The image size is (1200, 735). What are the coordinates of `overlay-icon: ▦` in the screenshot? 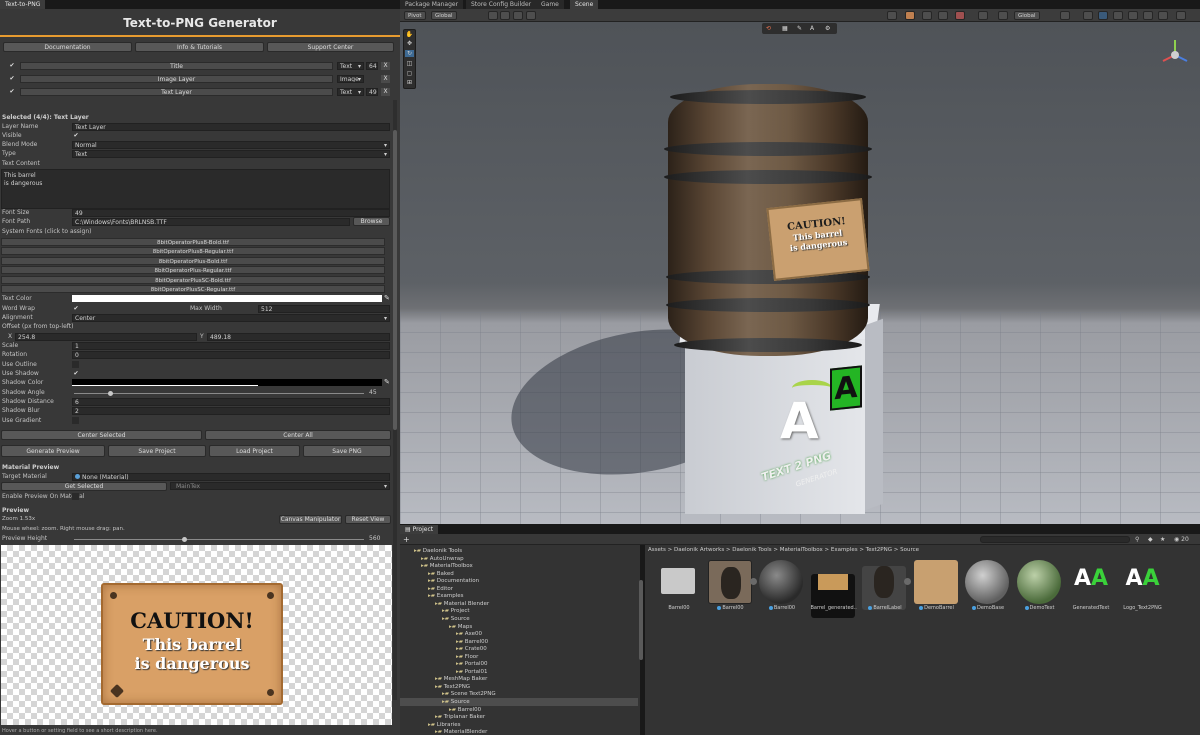 It's located at (785, 28).